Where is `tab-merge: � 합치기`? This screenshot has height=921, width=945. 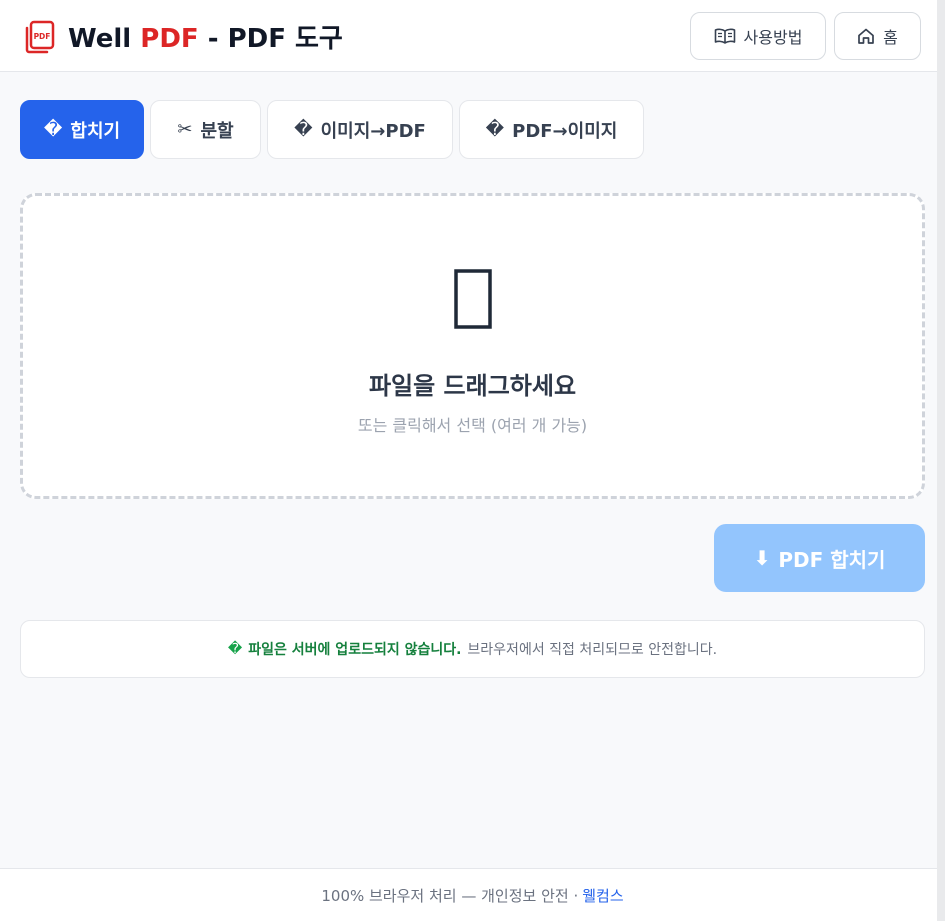
tab-merge: � 합치기 is located at coordinates (82, 129).